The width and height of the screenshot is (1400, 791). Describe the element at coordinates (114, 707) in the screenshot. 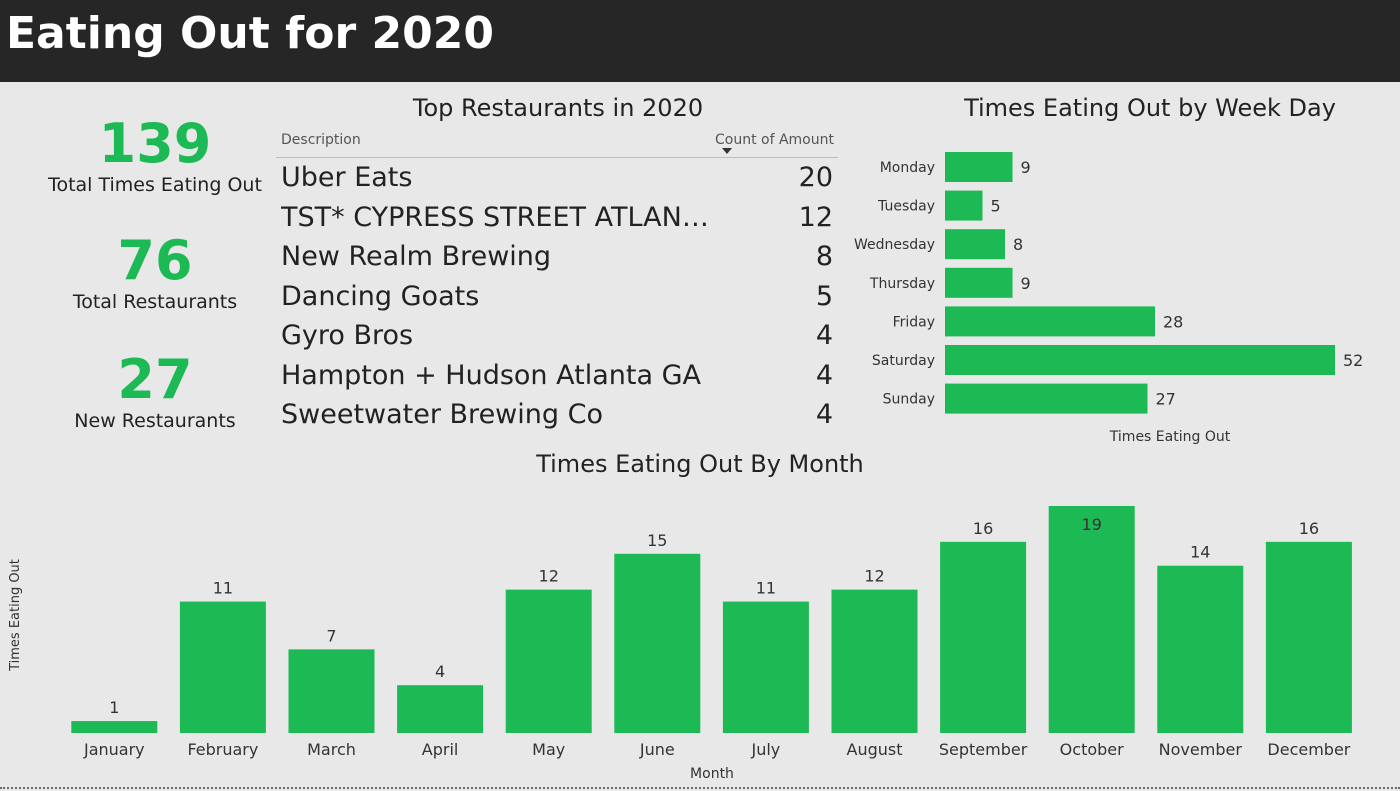

I see `month-data-label: 1` at that location.